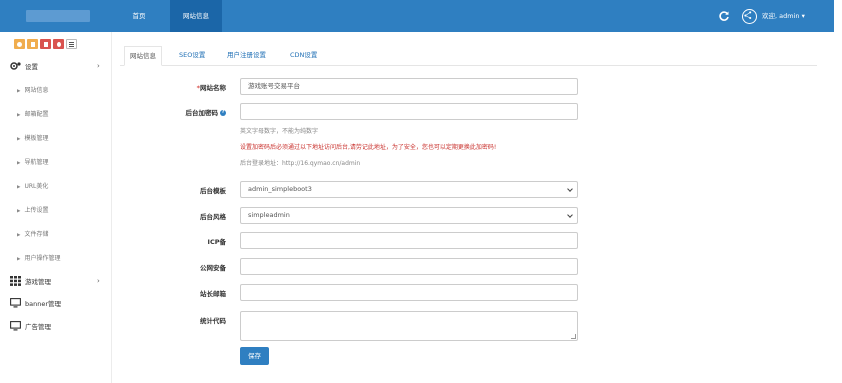 The width and height of the screenshot is (842, 383). Describe the element at coordinates (38, 257) in the screenshot. I see `sidebar-item-user-actions: ▶ 用户操作管理` at that location.